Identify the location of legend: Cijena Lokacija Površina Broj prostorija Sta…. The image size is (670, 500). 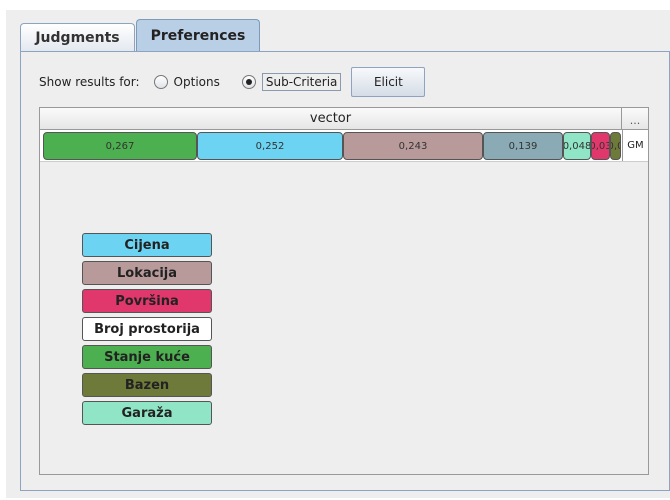
(148, 331).